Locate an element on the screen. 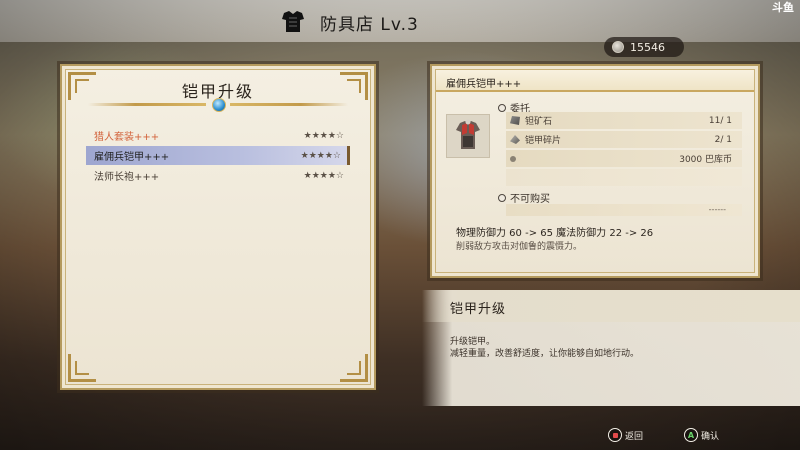 The image size is (800, 450). info-box: 铠甲升级 升级铠甲。 减轻重量，改善舒适度，让你能够自如地行动。 is located at coordinates (611, 348).